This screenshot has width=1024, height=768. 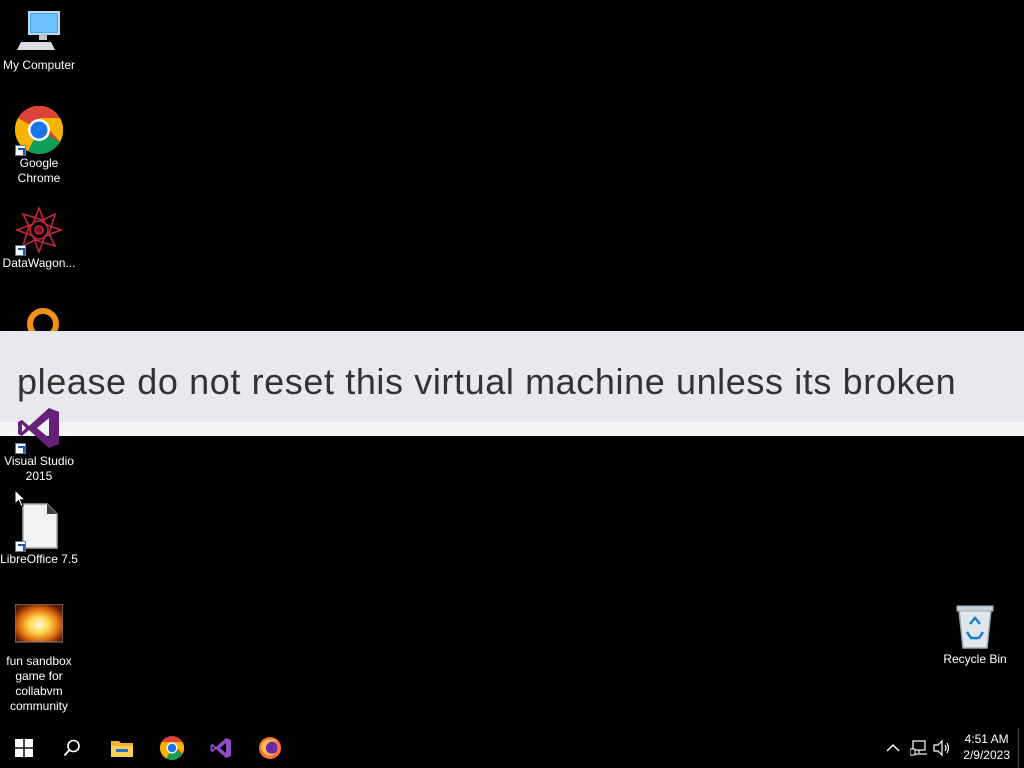 I want to click on chevron-up-icon, so click(x=893, y=748).